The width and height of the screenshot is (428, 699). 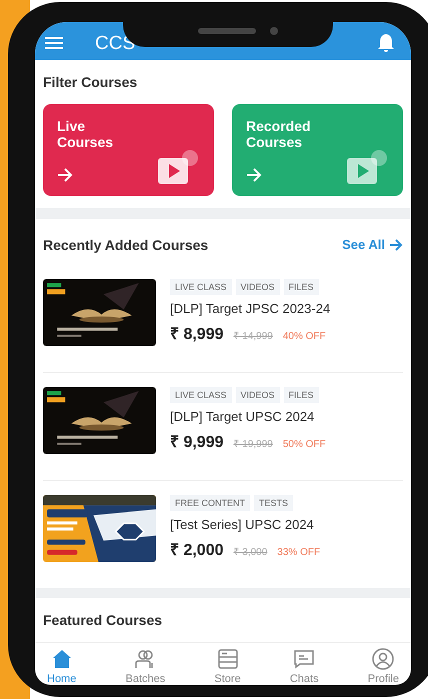 I want to click on course-title: [DLP] Target JPSC 2023-24, so click(x=250, y=308).